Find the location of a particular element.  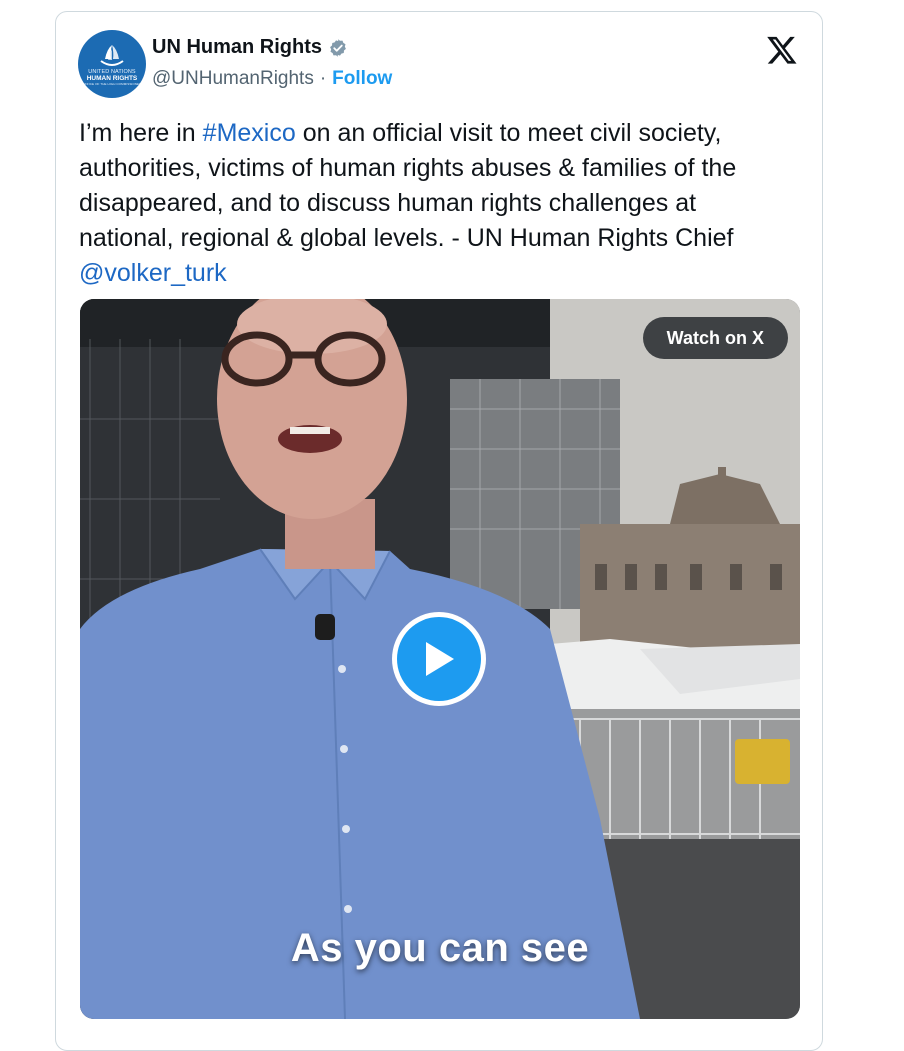

video-caption: As you can see is located at coordinates (440, 948).